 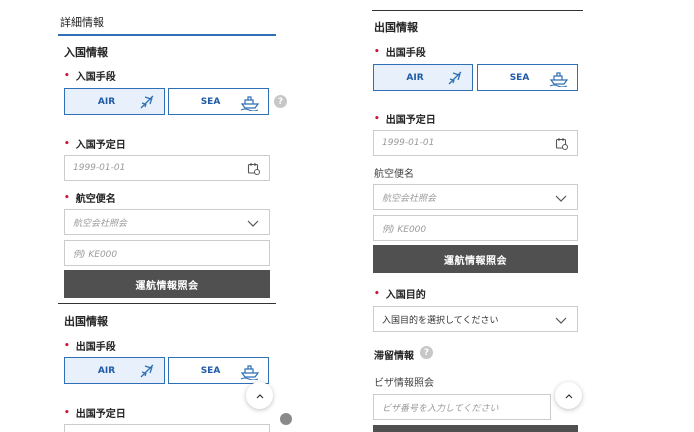 I want to click on section-divider, so click(x=167, y=303).